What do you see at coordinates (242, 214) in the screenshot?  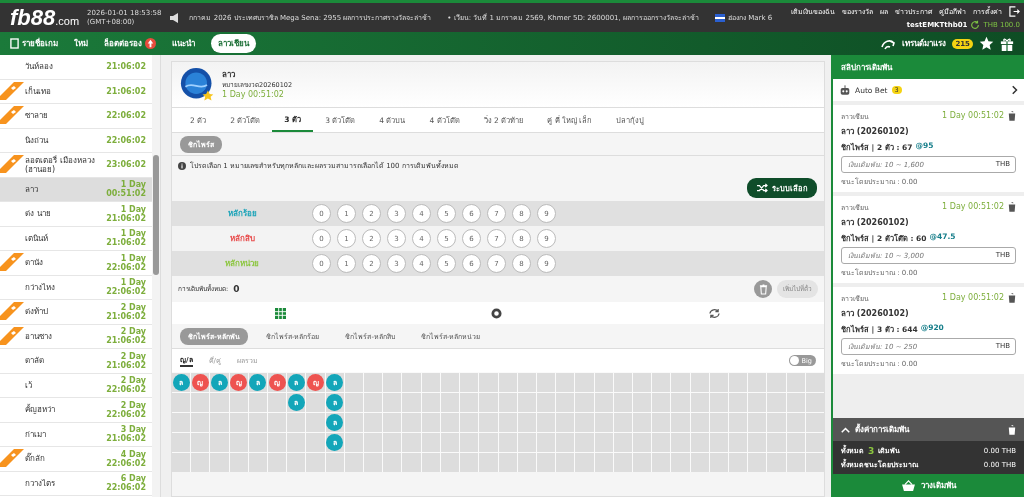 I see `digit-position-label: หลักร้อย` at bounding box center [242, 214].